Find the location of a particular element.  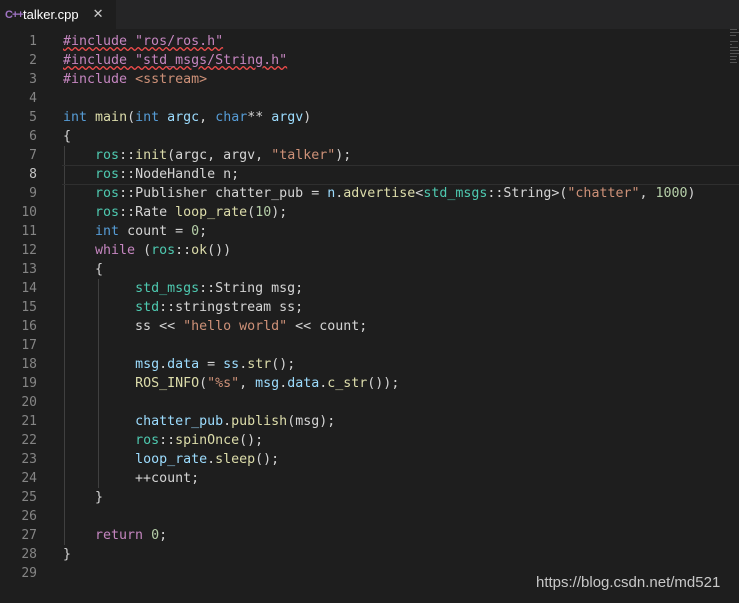

code-line: #include "ros/ros.h" is located at coordinates (143, 41).